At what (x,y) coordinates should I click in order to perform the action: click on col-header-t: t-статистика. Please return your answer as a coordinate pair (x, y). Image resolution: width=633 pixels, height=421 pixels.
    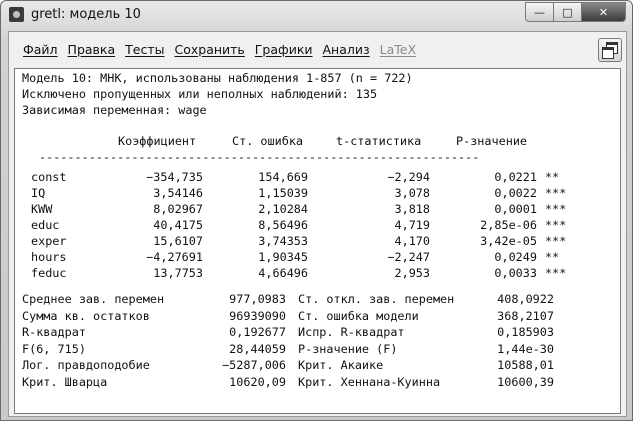
    Looking at the image, I should click on (379, 141).